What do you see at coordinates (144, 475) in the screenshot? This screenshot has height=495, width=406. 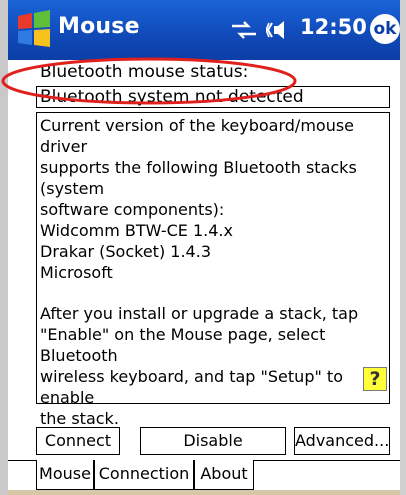 I see `tab-connection: Connection` at bounding box center [144, 475].